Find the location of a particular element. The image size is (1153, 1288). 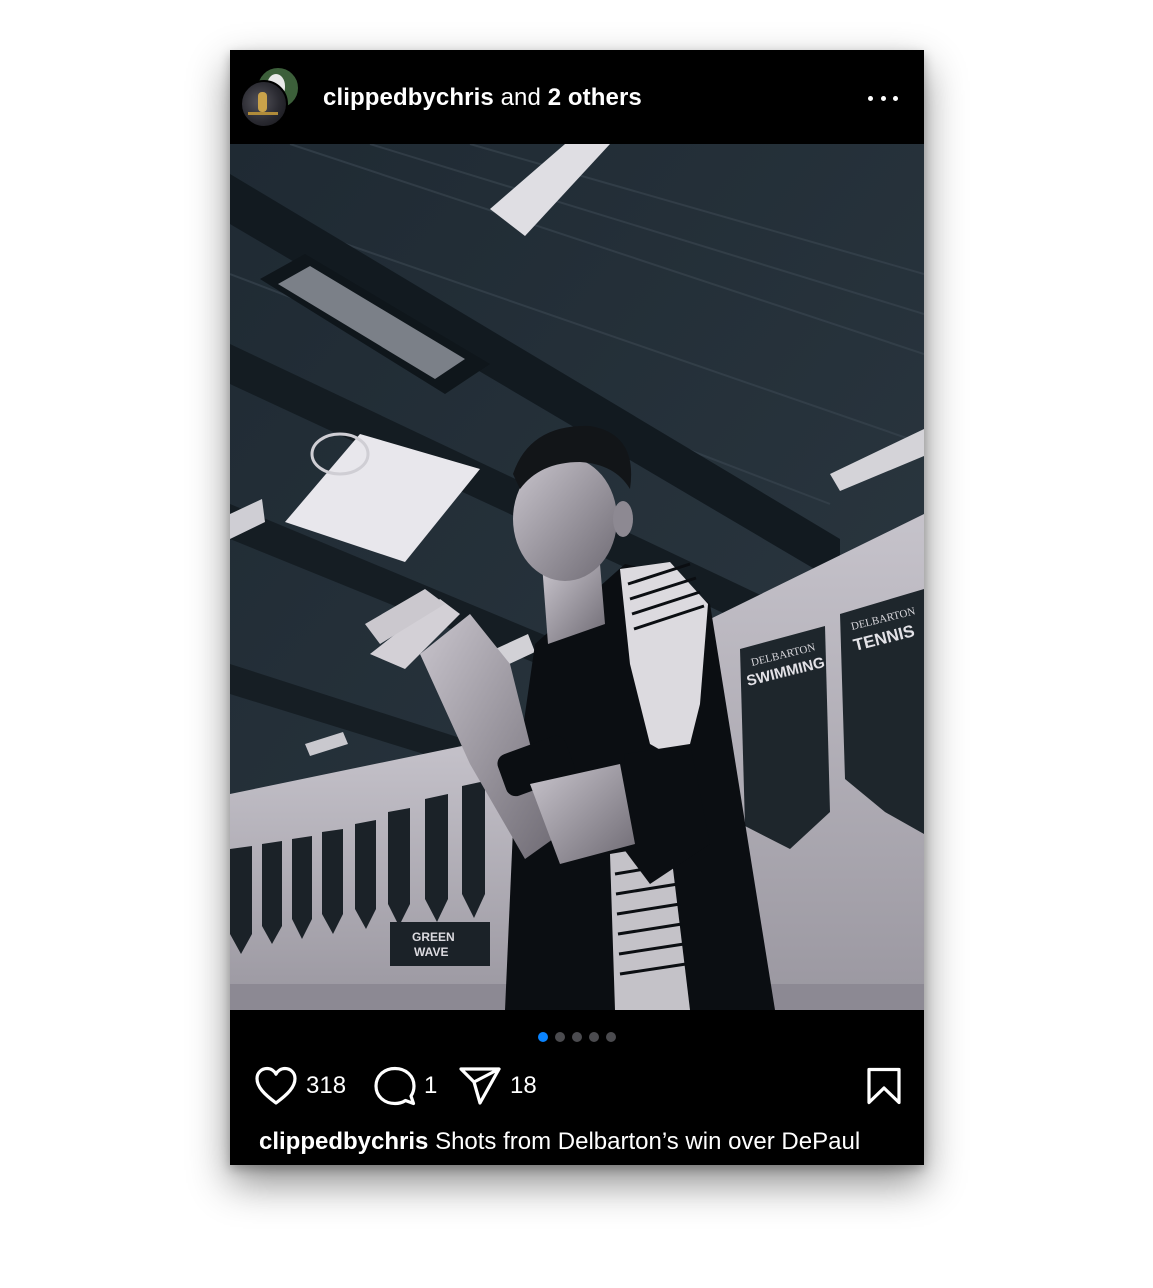

post-header: clippedbychris and 2 others is located at coordinates (577, 97).